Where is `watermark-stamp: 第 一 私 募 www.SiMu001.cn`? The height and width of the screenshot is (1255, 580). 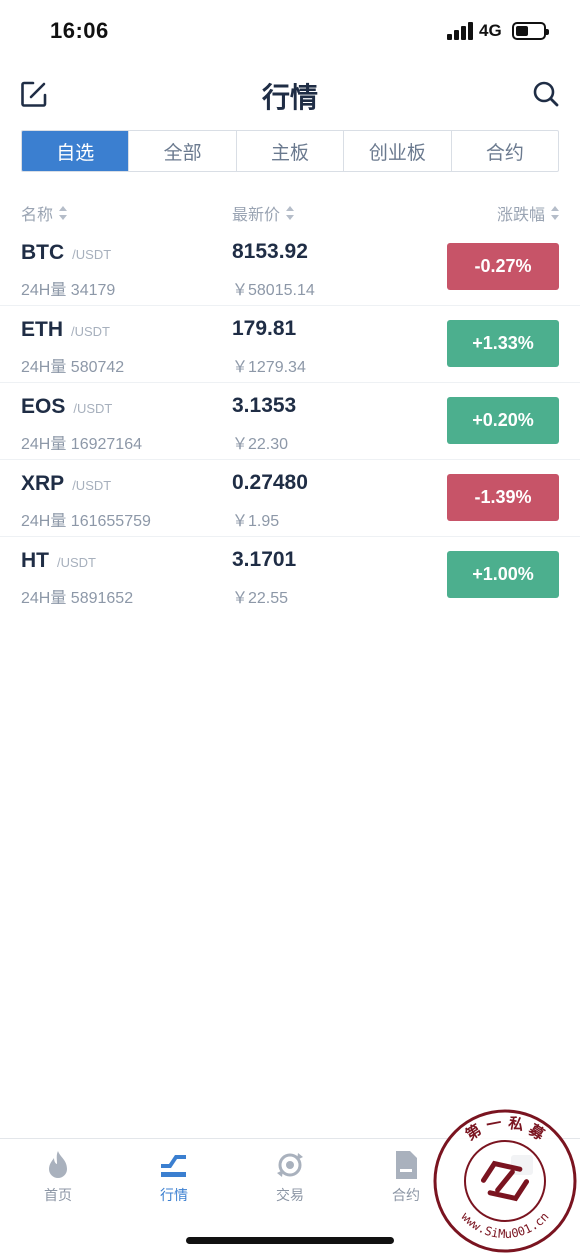 watermark-stamp: 第 一 私 募 www.SiMu001.cn is located at coordinates (505, 1181).